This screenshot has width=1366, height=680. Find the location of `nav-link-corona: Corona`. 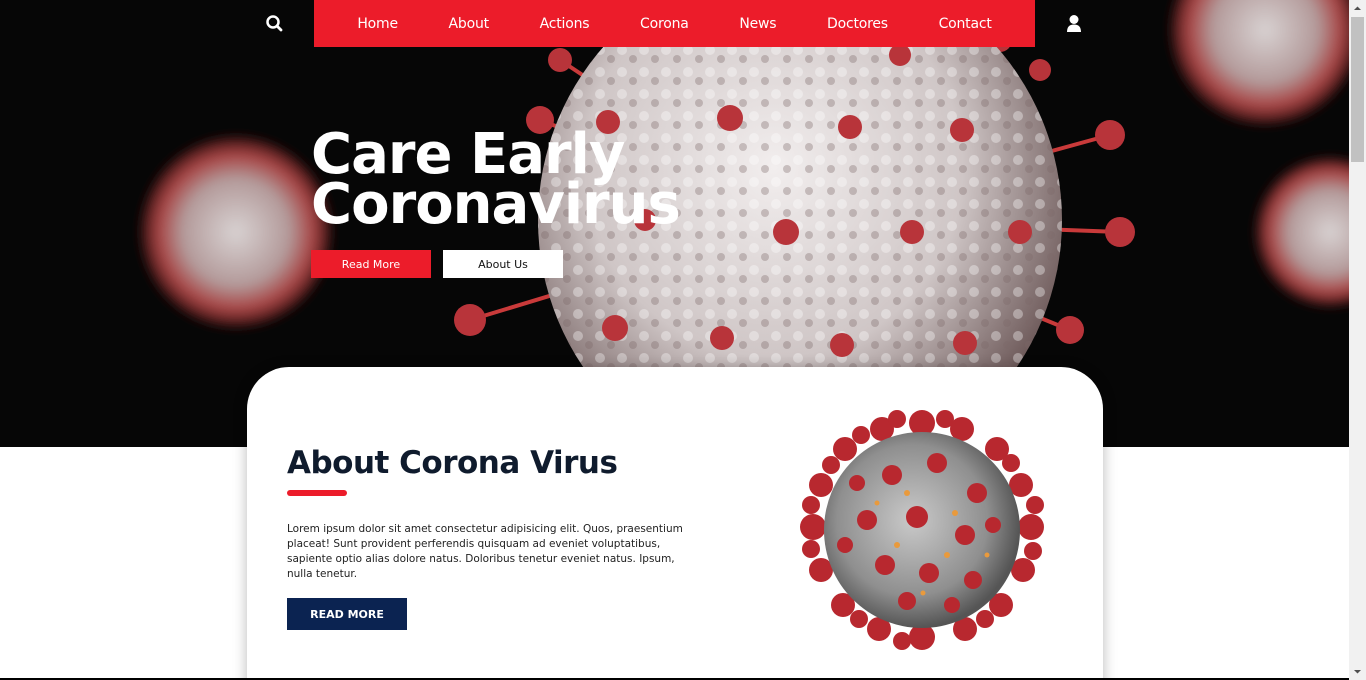

nav-link-corona: Corona is located at coordinates (664, 24).